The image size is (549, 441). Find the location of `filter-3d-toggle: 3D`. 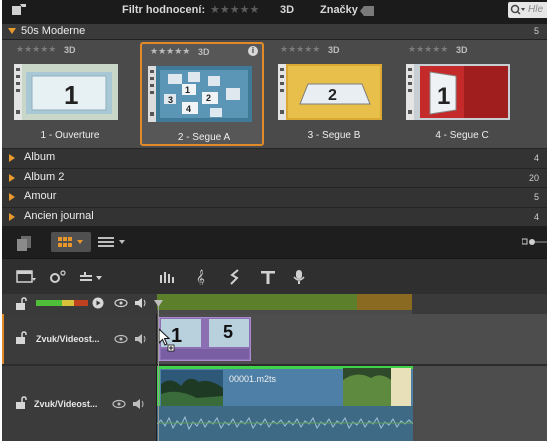

filter-3d-toggle: 3D is located at coordinates (287, 10).